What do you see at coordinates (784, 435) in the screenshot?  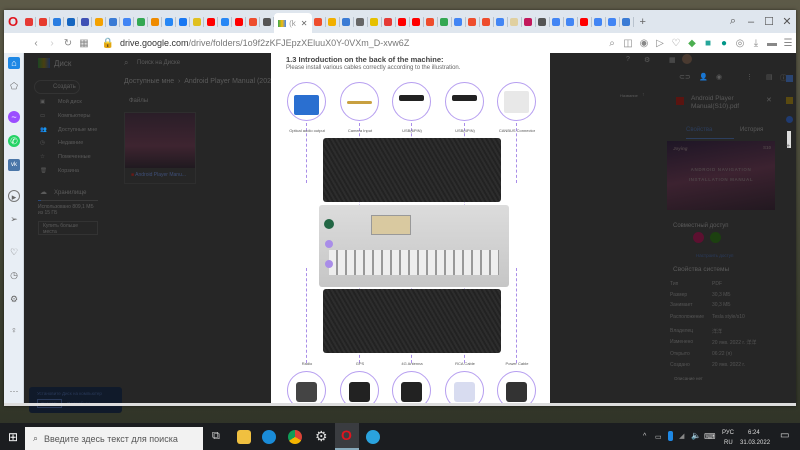 I see `notifications-icon: ▭` at bounding box center [784, 435].